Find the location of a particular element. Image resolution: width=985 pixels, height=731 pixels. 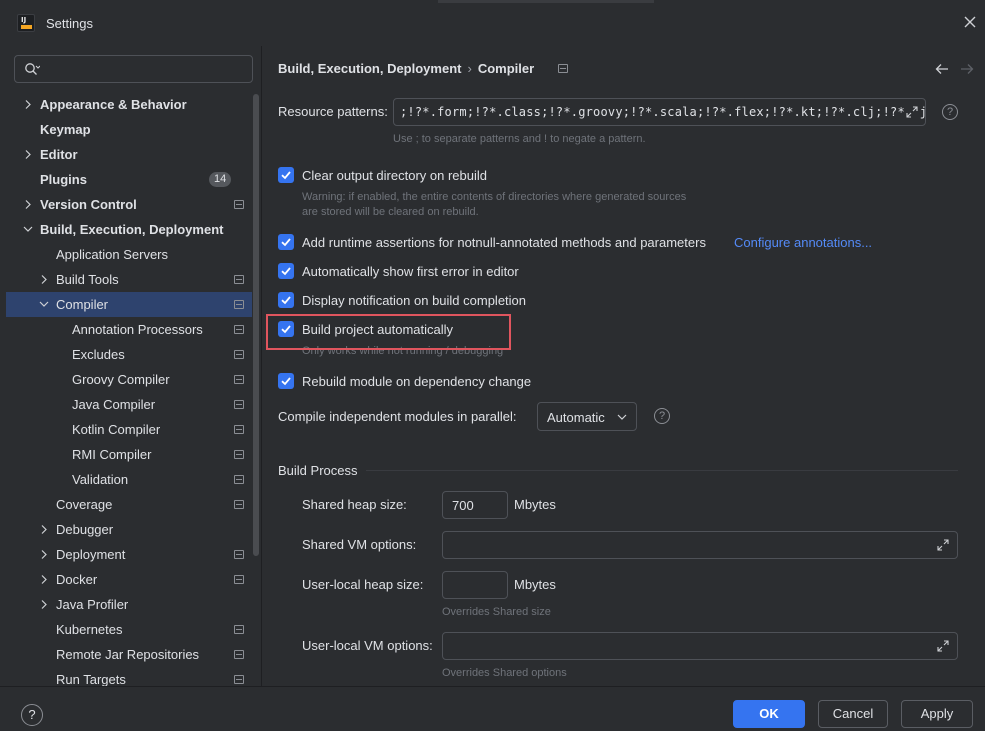

shared-heap-field: 700 is located at coordinates (475, 505).